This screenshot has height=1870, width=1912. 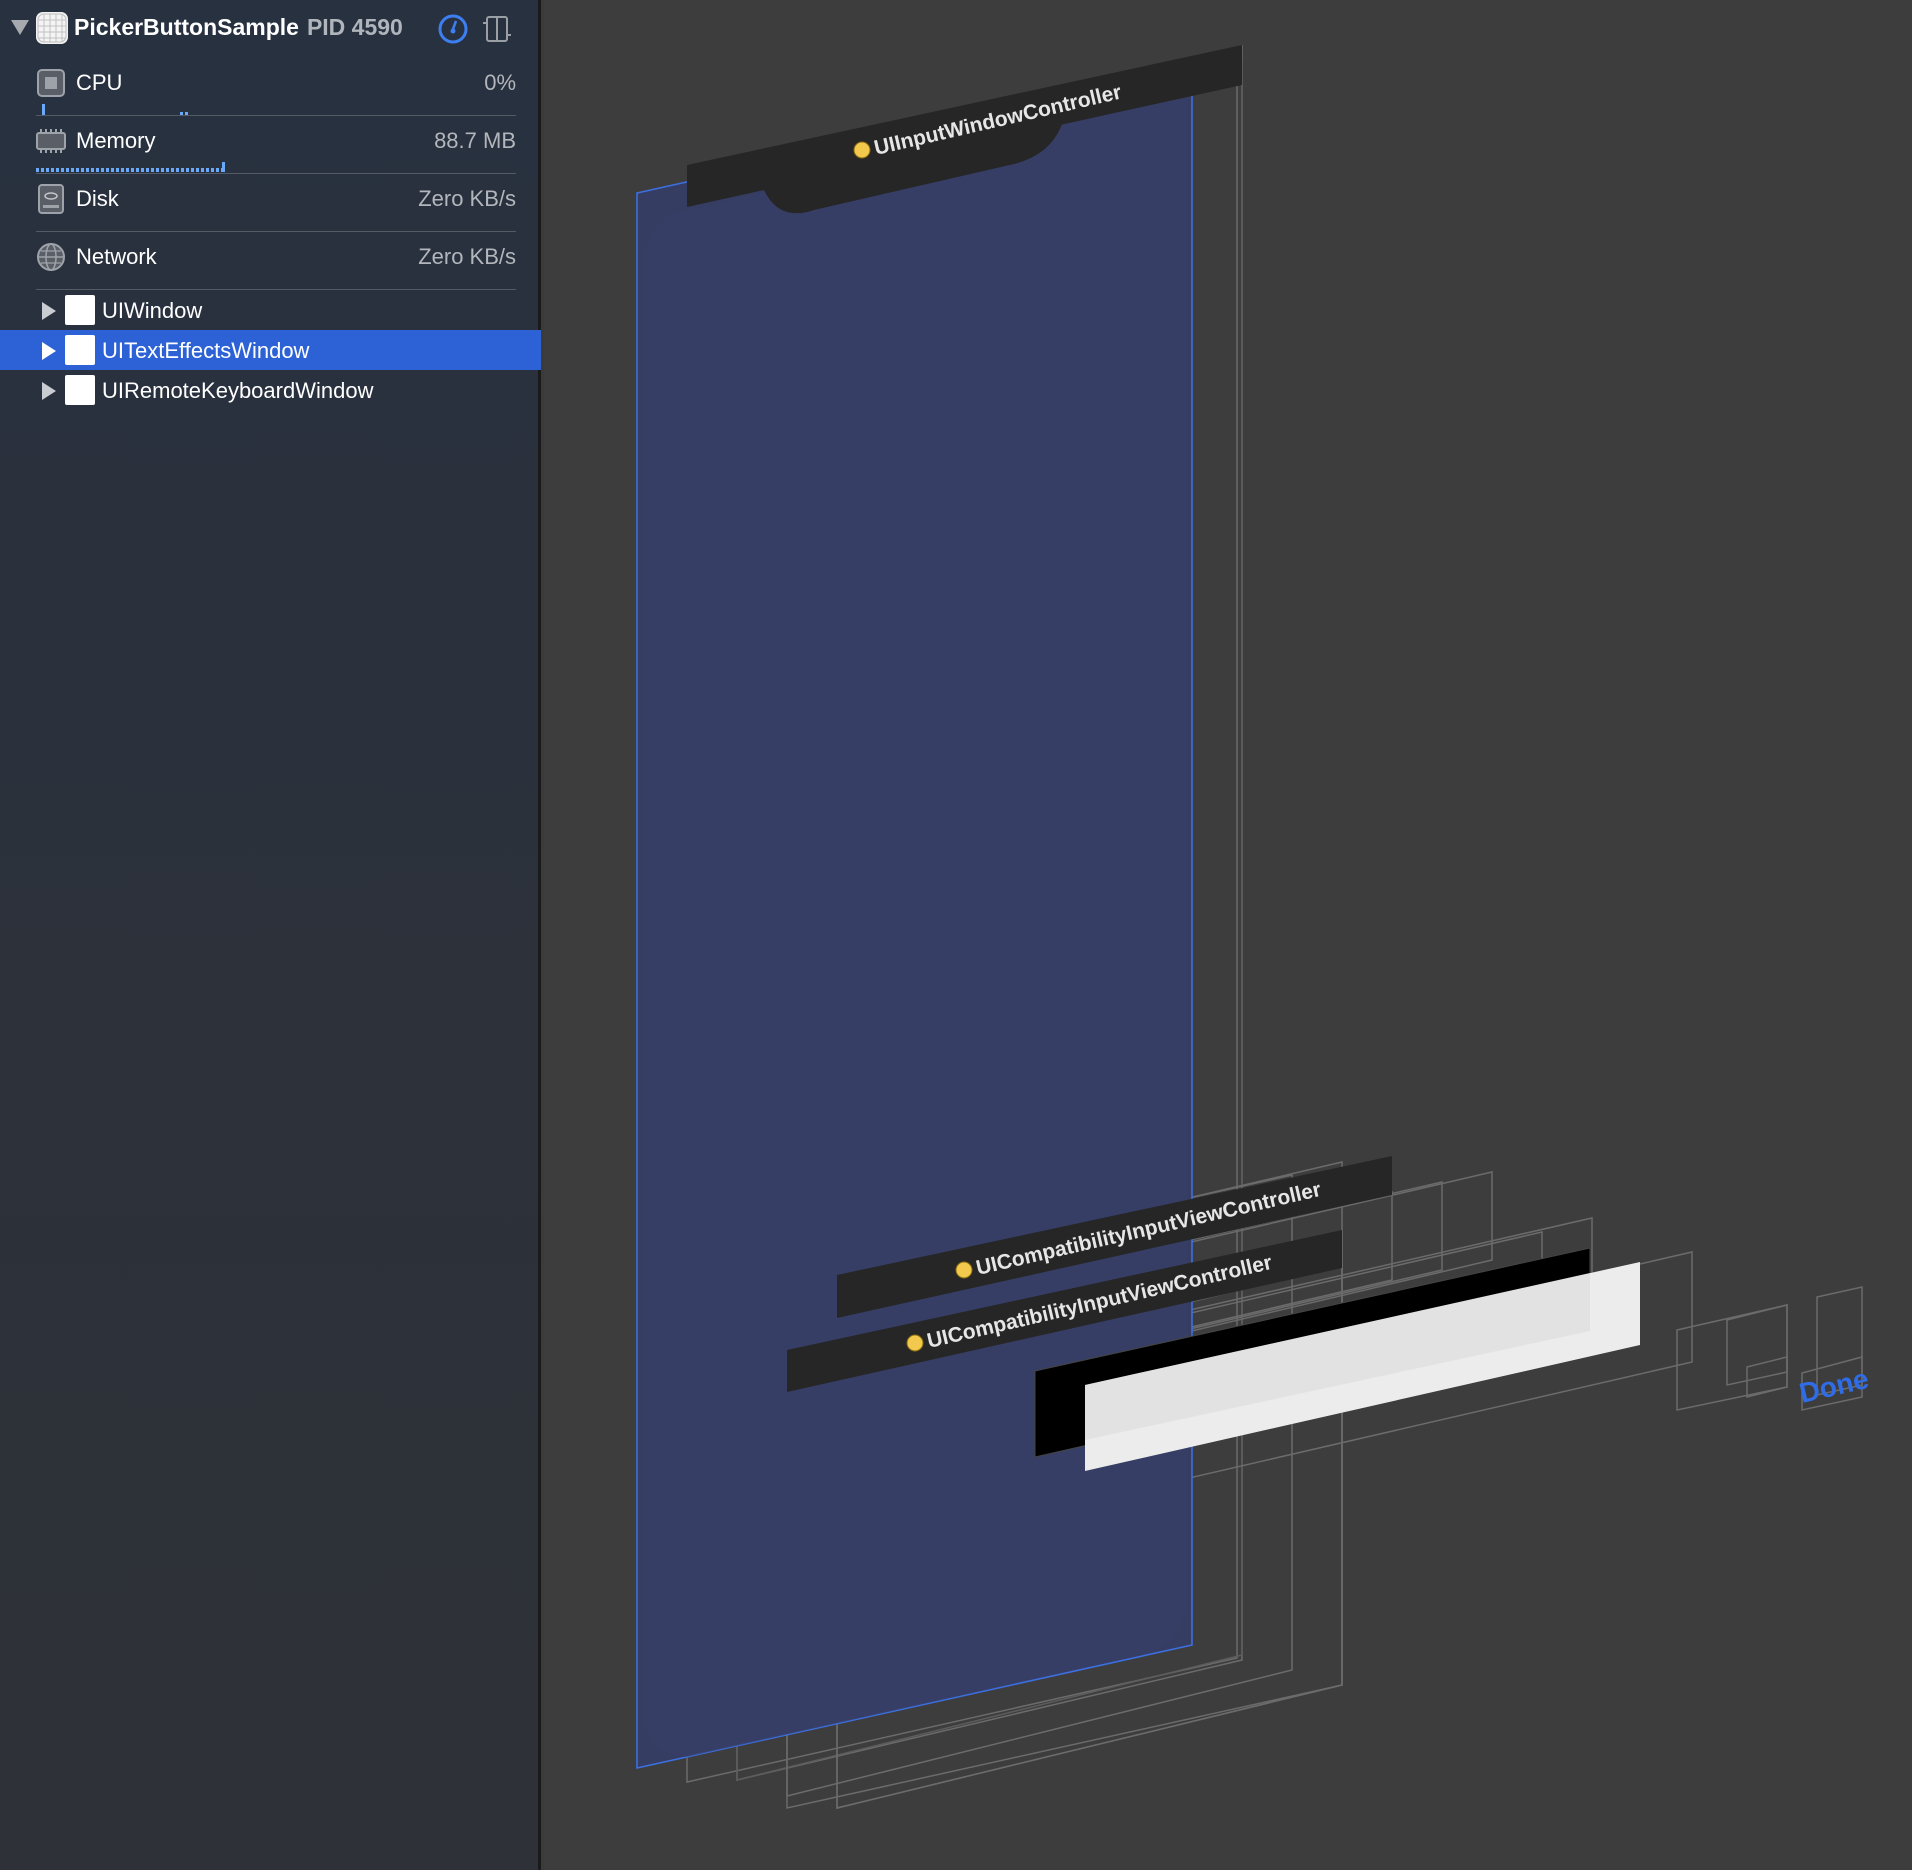 I want to click on metric-value: 88.7 MB, so click(x=475, y=140).